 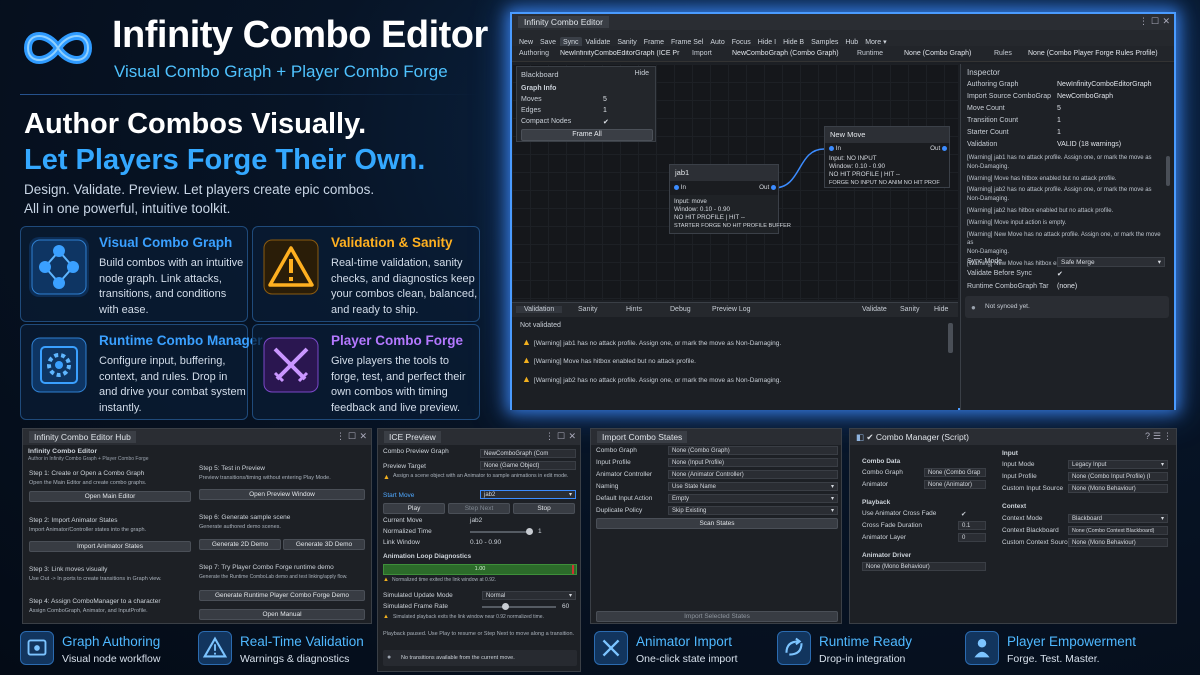 What do you see at coordinates (282, 614) in the screenshot?
I see `open-manual-button: Open Manual` at bounding box center [282, 614].